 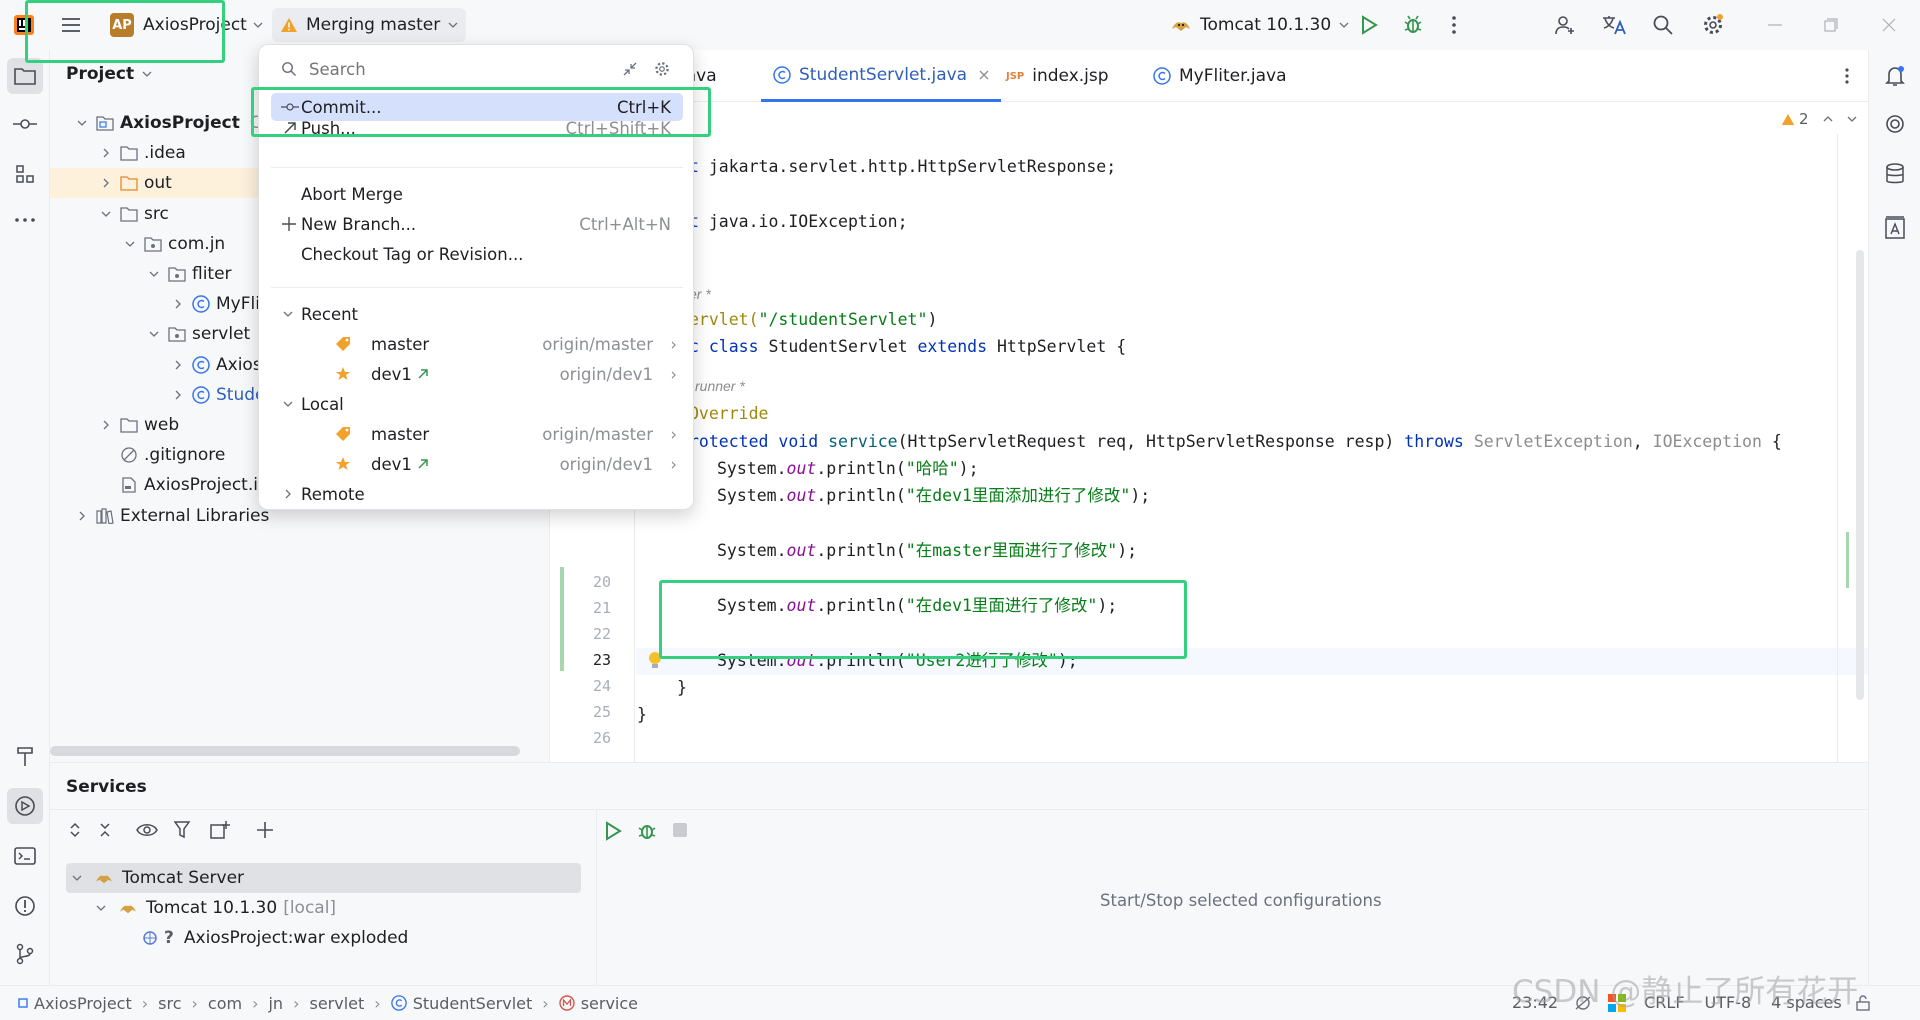 What do you see at coordinates (477, 194) in the screenshot?
I see `menu-item-abort-merge: Abort Merge` at bounding box center [477, 194].